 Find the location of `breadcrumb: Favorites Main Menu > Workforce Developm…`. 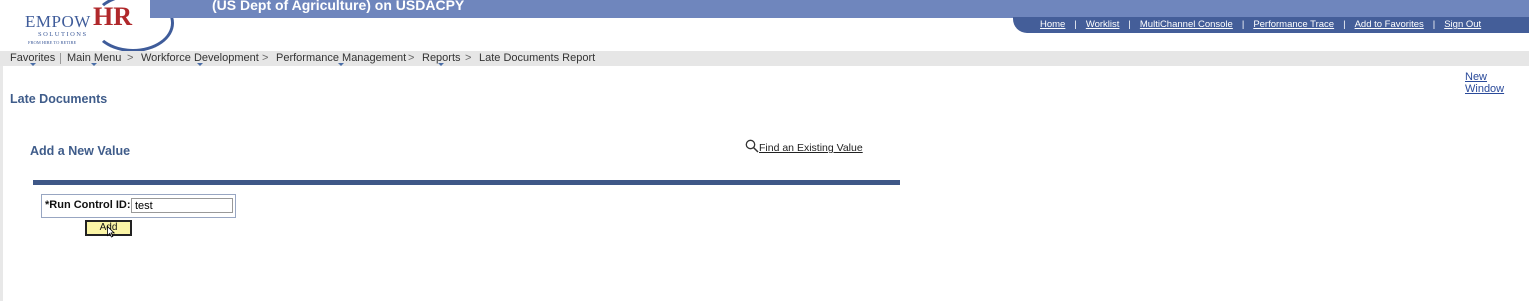

breadcrumb: Favorites Main Menu > Workforce Developm… is located at coordinates (764, 58).